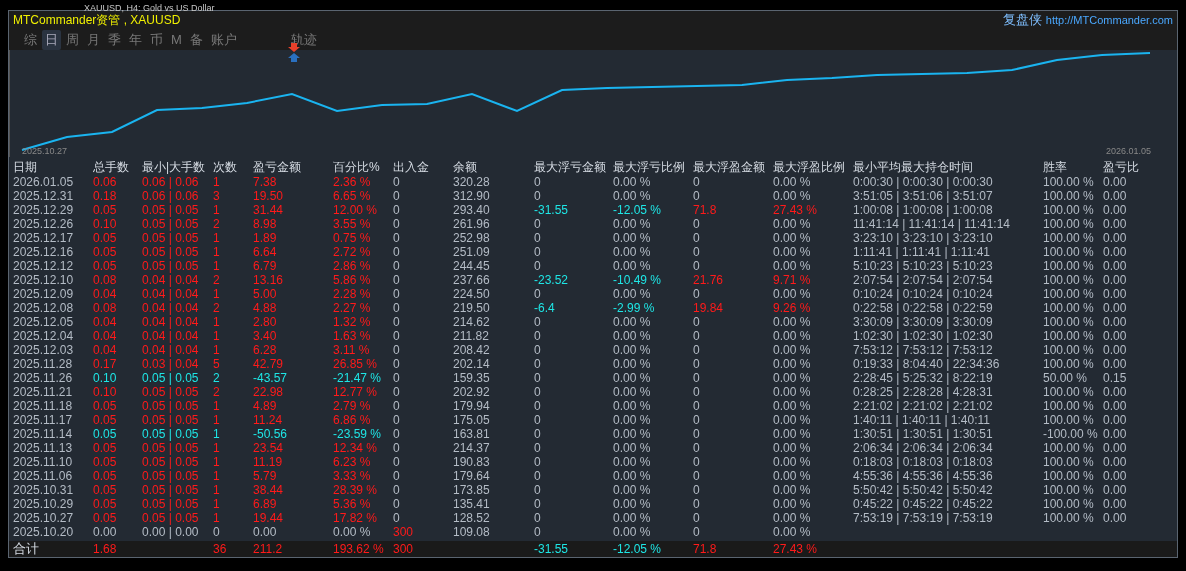  I want to click on table-cell-text: 251.09, so click(472, 252).